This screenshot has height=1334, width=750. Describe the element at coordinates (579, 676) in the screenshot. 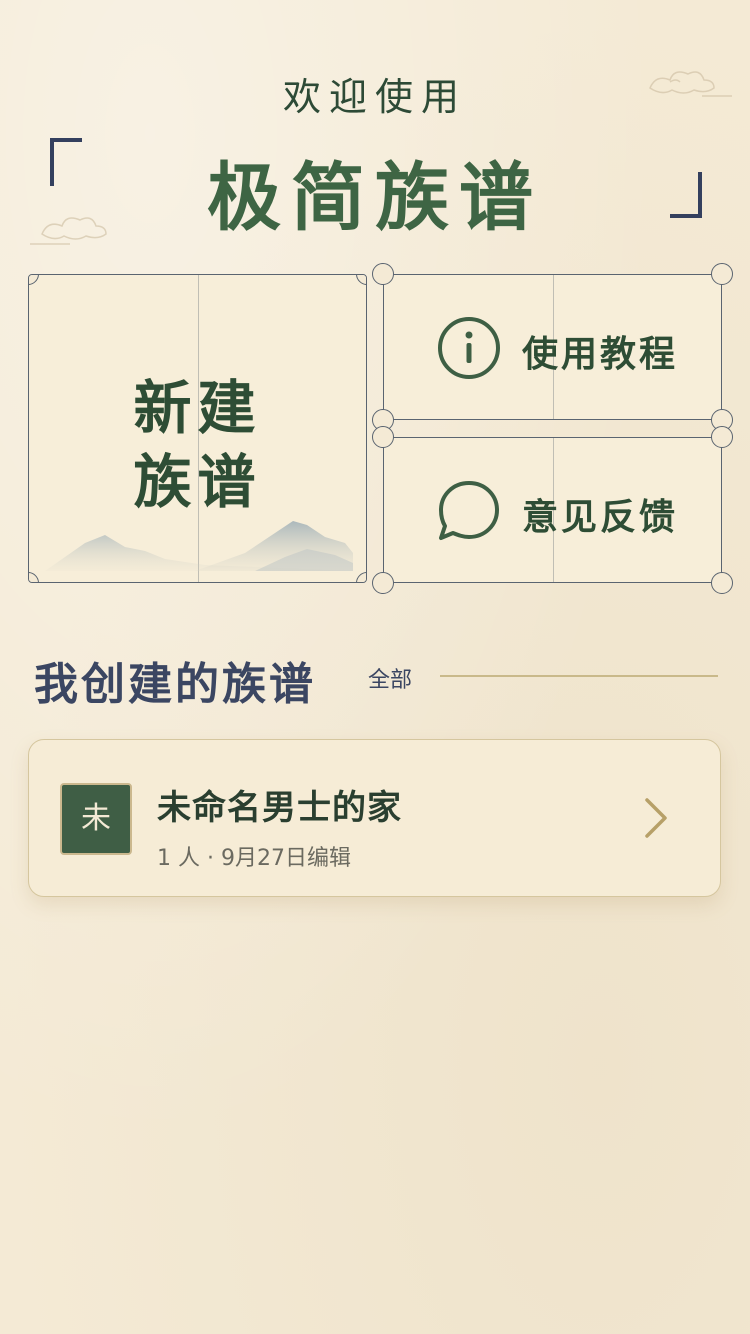

I see `section-divider` at that location.